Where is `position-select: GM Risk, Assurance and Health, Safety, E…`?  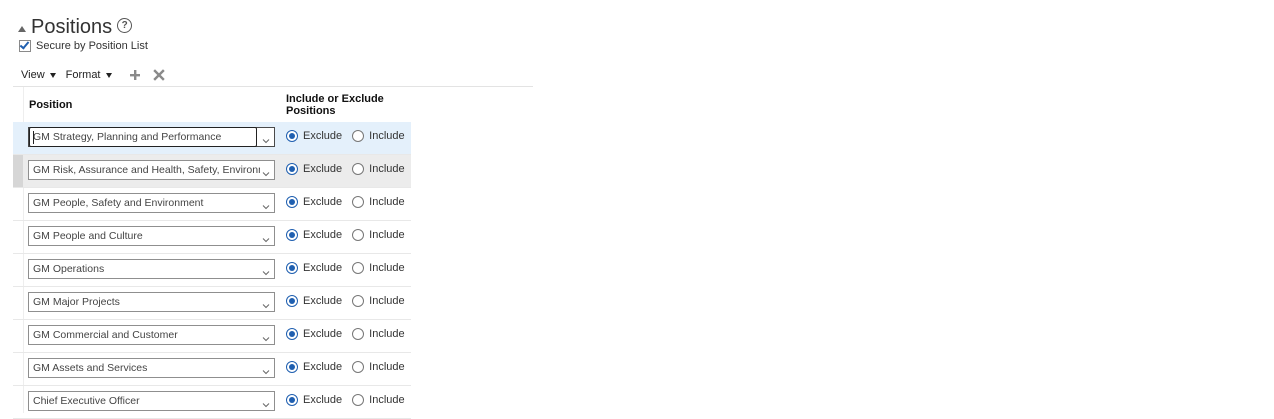 position-select: GM Risk, Assurance and Health, Safety, E… is located at coordinates (151, 170).